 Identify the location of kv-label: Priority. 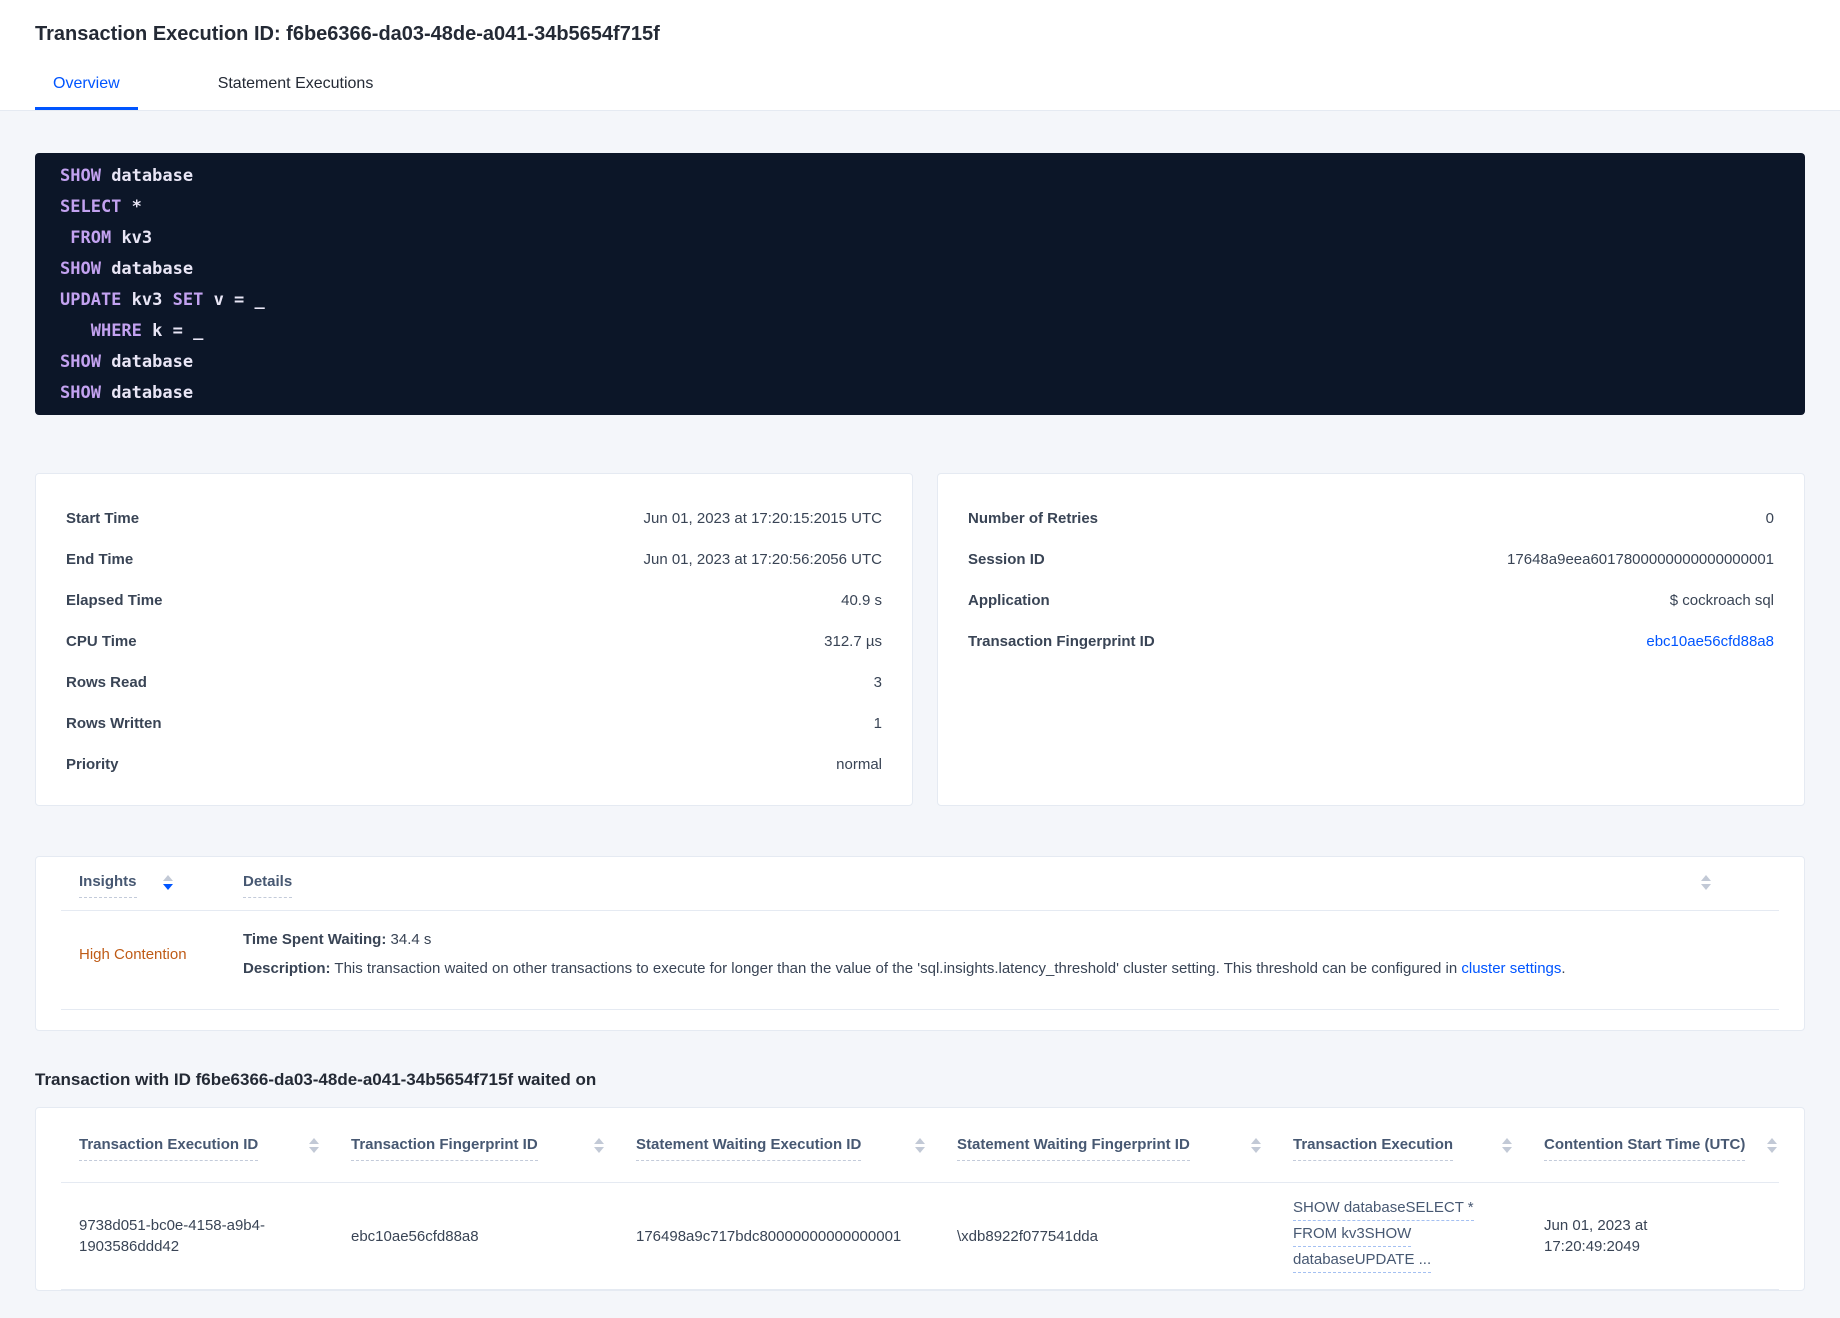
(92, 764).